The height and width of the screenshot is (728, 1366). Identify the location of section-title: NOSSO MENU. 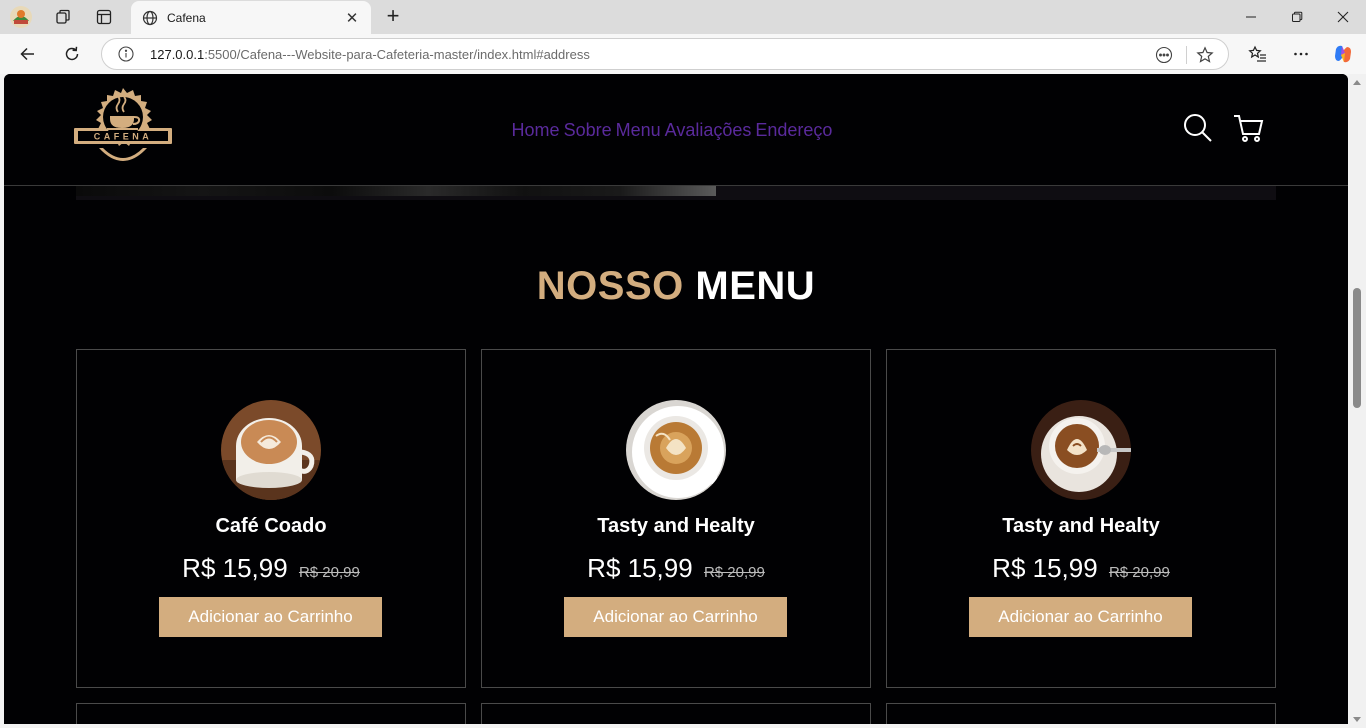
(676, 286).